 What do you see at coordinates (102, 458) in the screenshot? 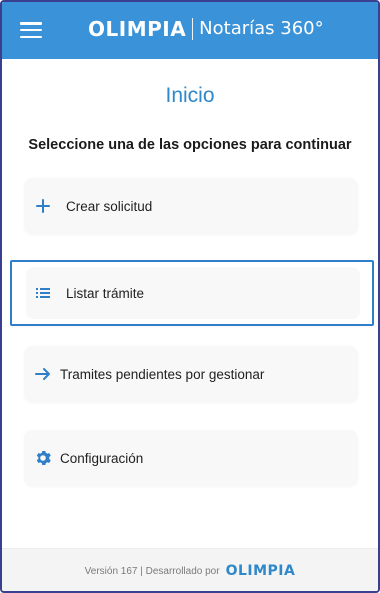
I see `option-label: Configuración` at bounding box center [102, 458].